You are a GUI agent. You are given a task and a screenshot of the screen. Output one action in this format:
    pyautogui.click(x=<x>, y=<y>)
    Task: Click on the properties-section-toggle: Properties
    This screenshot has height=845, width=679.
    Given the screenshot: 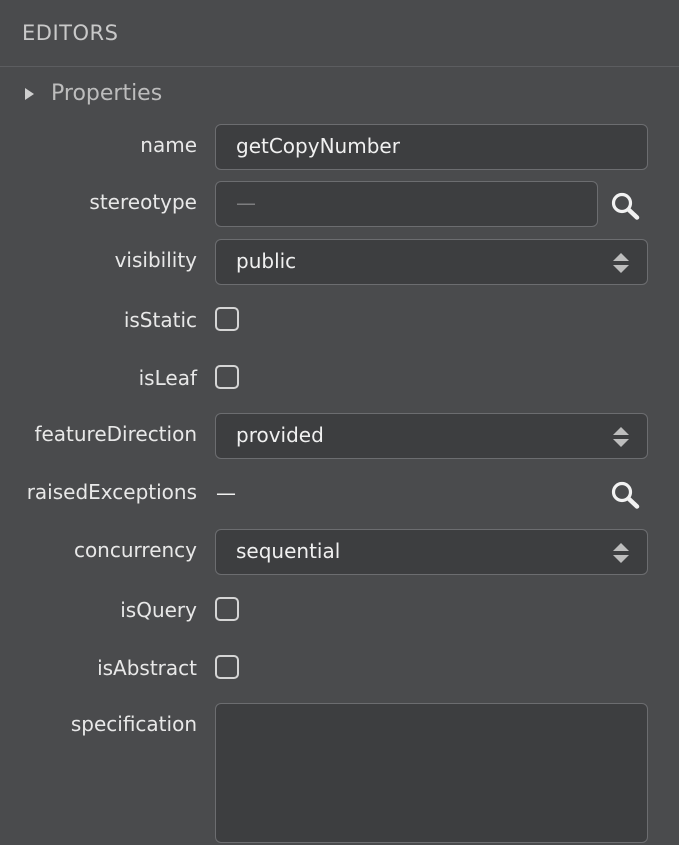 What is the action you would take?
    pyautogui.click(x=92, y=93)
    